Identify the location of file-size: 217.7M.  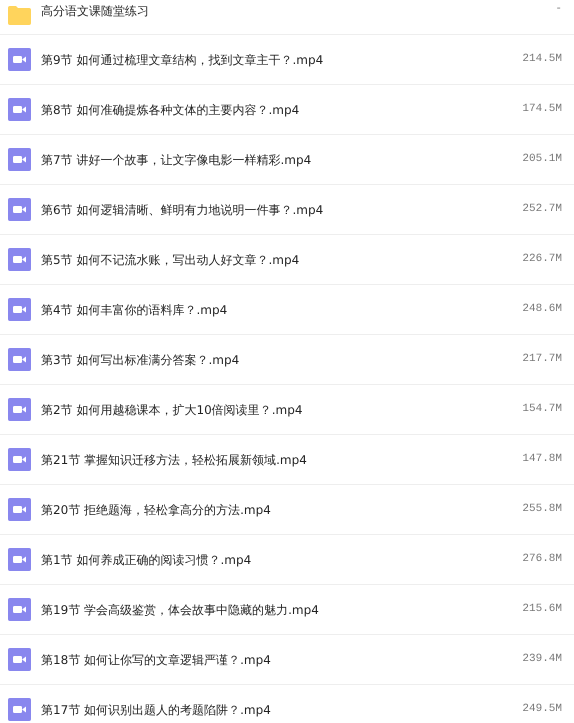
(542, 360).